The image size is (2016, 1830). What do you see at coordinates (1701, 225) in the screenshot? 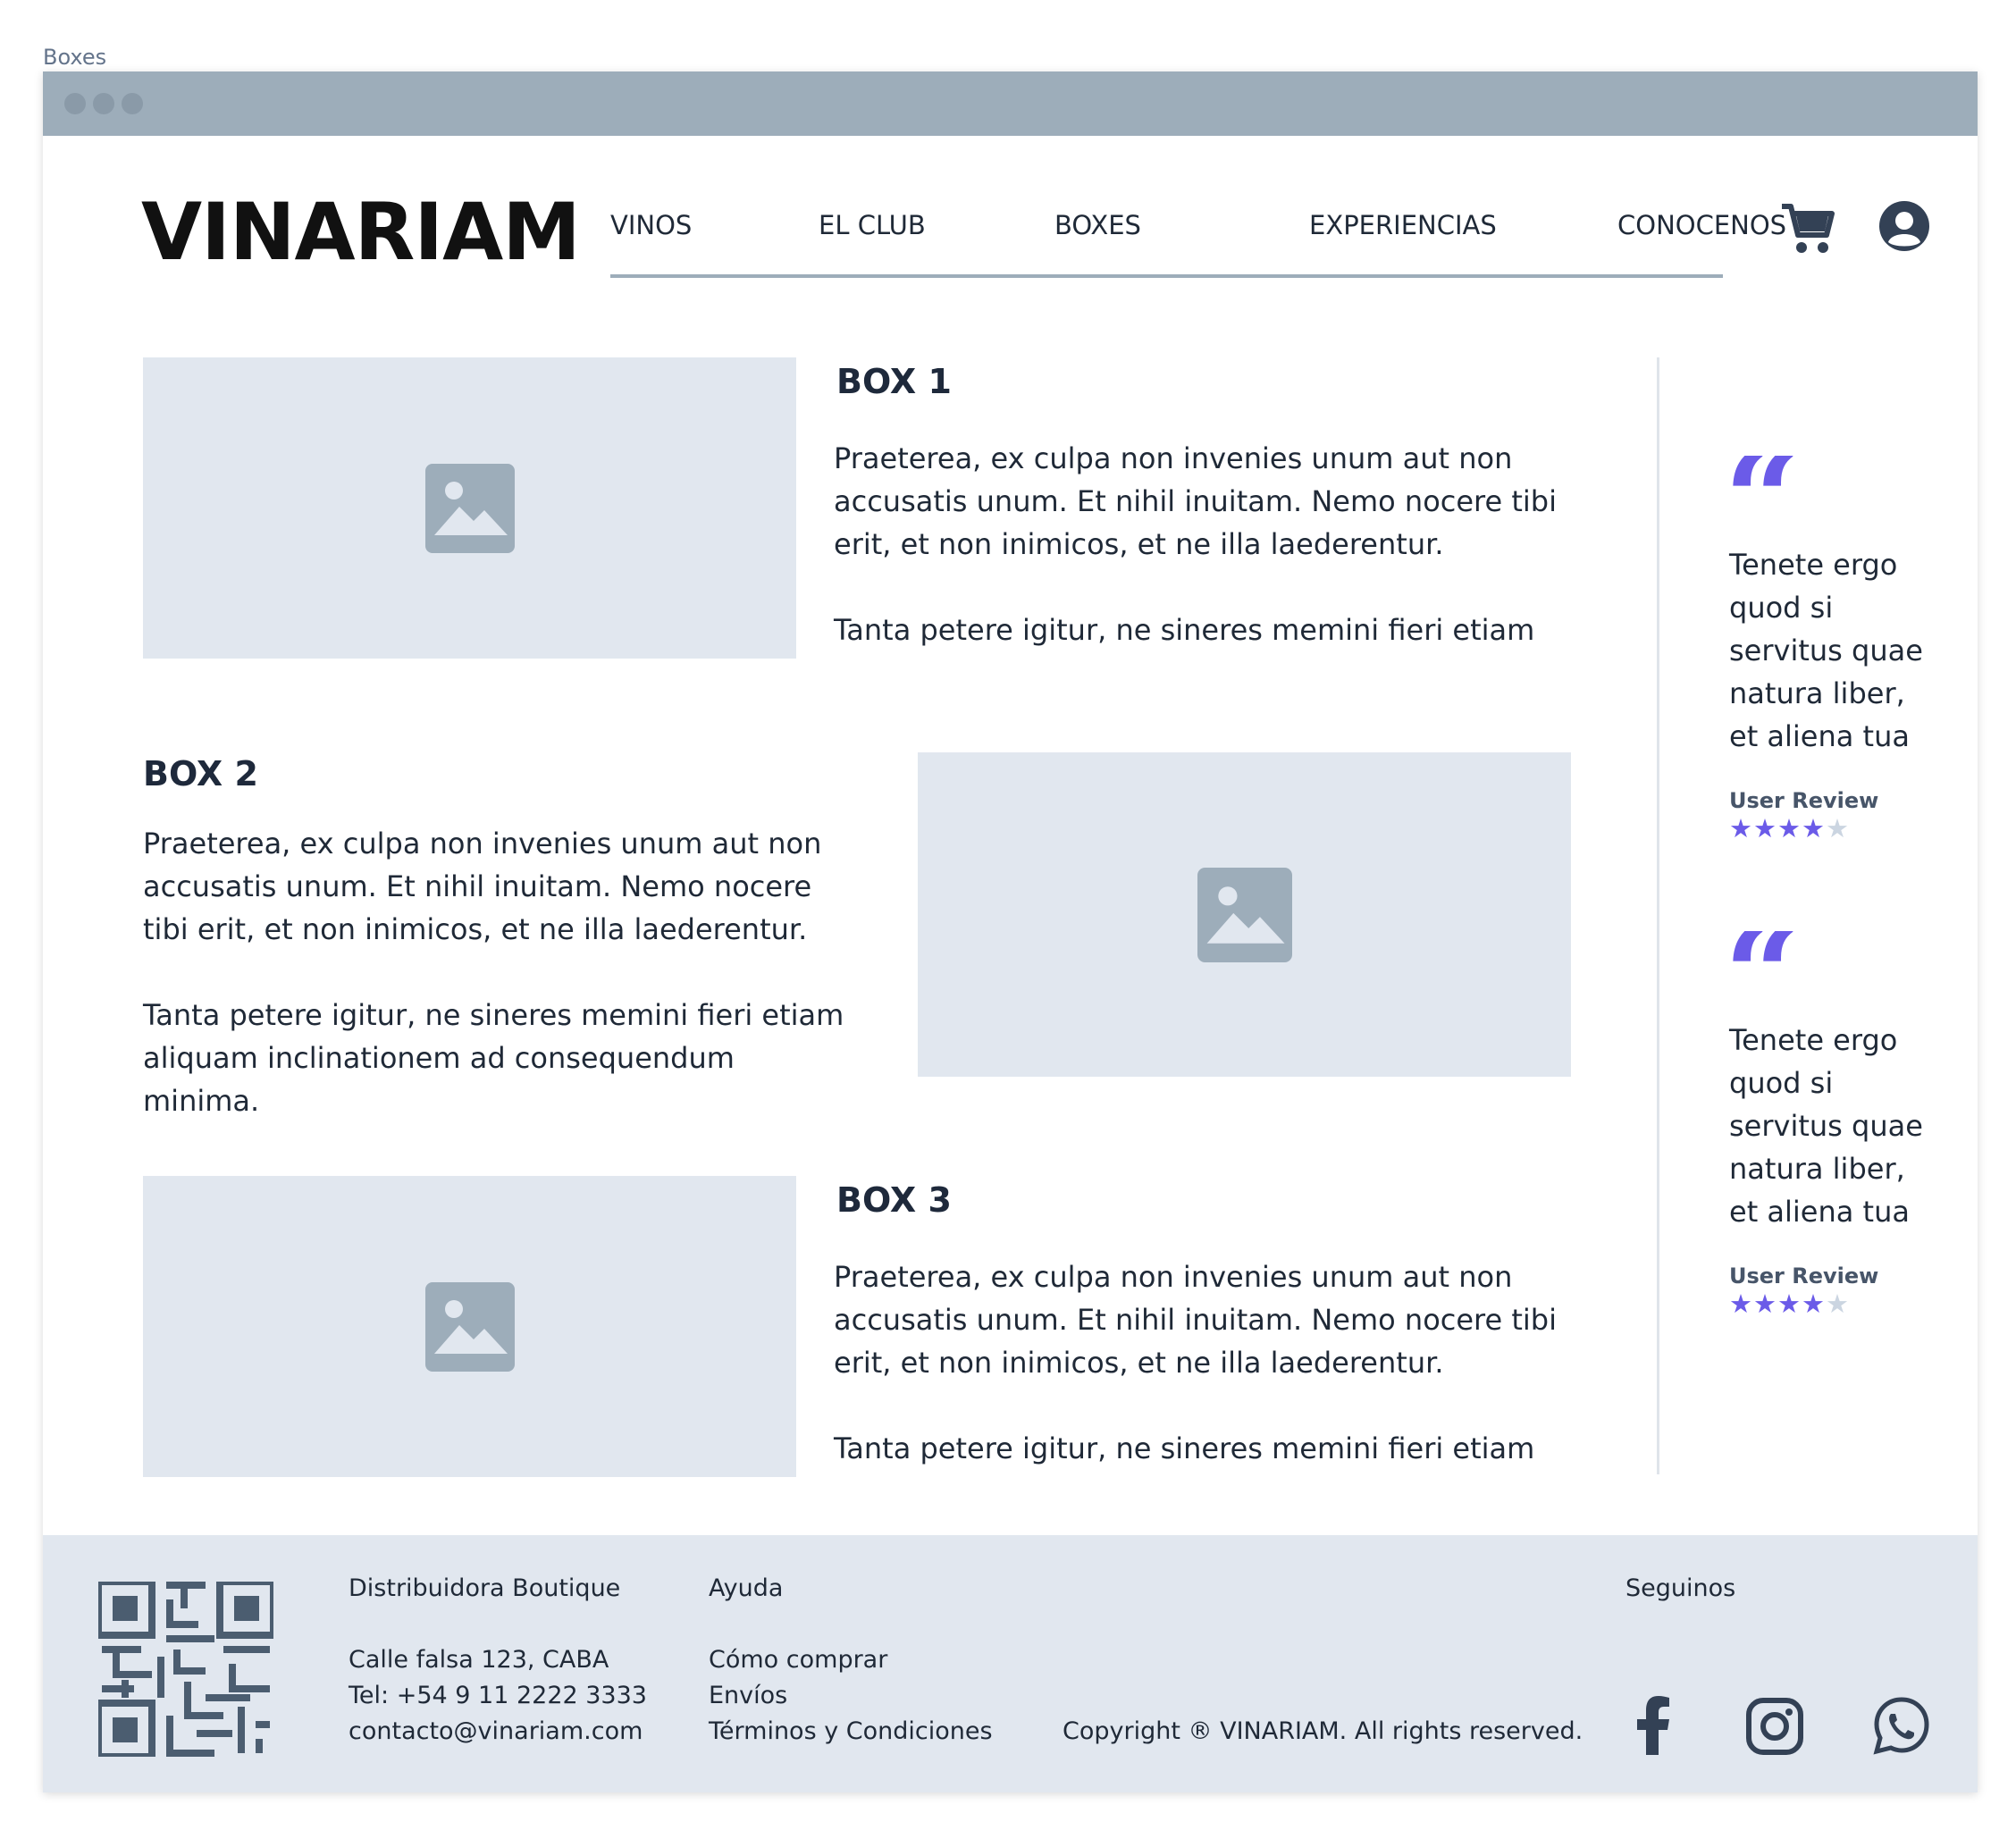
I see `nav-item-conocenos: CONOCENOS` at bounding box center [1701, 225].